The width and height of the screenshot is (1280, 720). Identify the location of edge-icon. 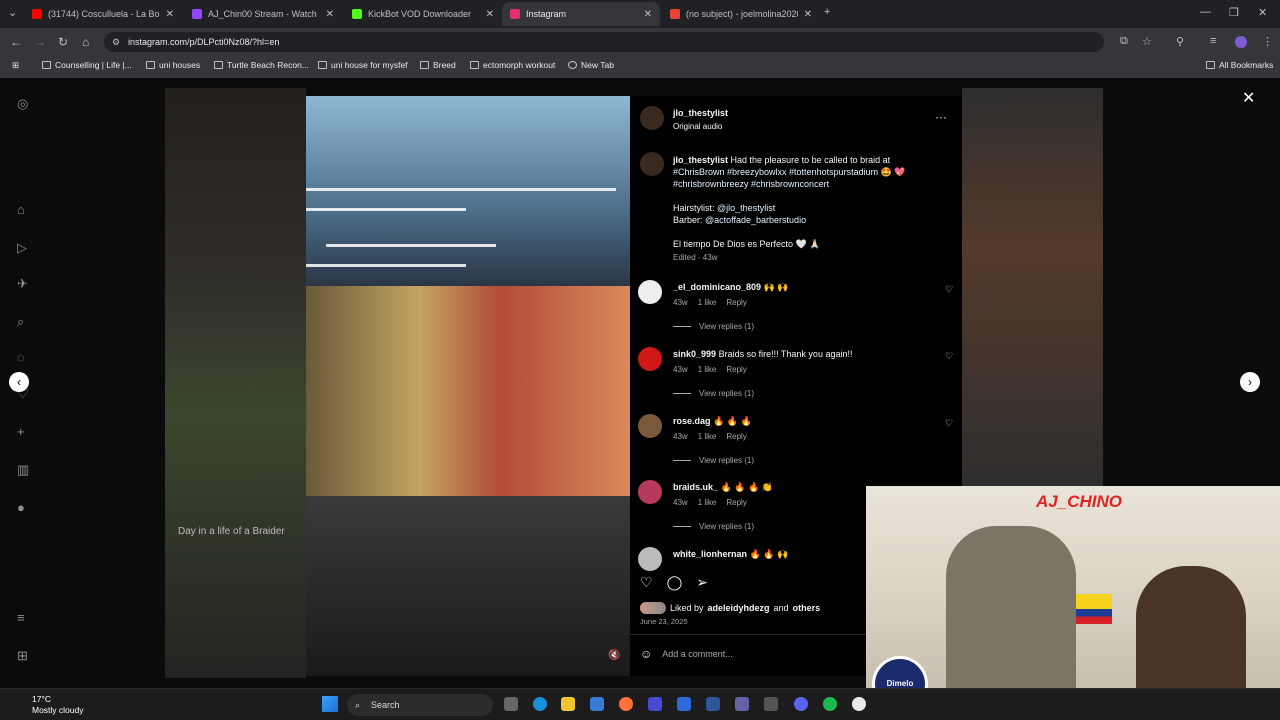
(540, 704).